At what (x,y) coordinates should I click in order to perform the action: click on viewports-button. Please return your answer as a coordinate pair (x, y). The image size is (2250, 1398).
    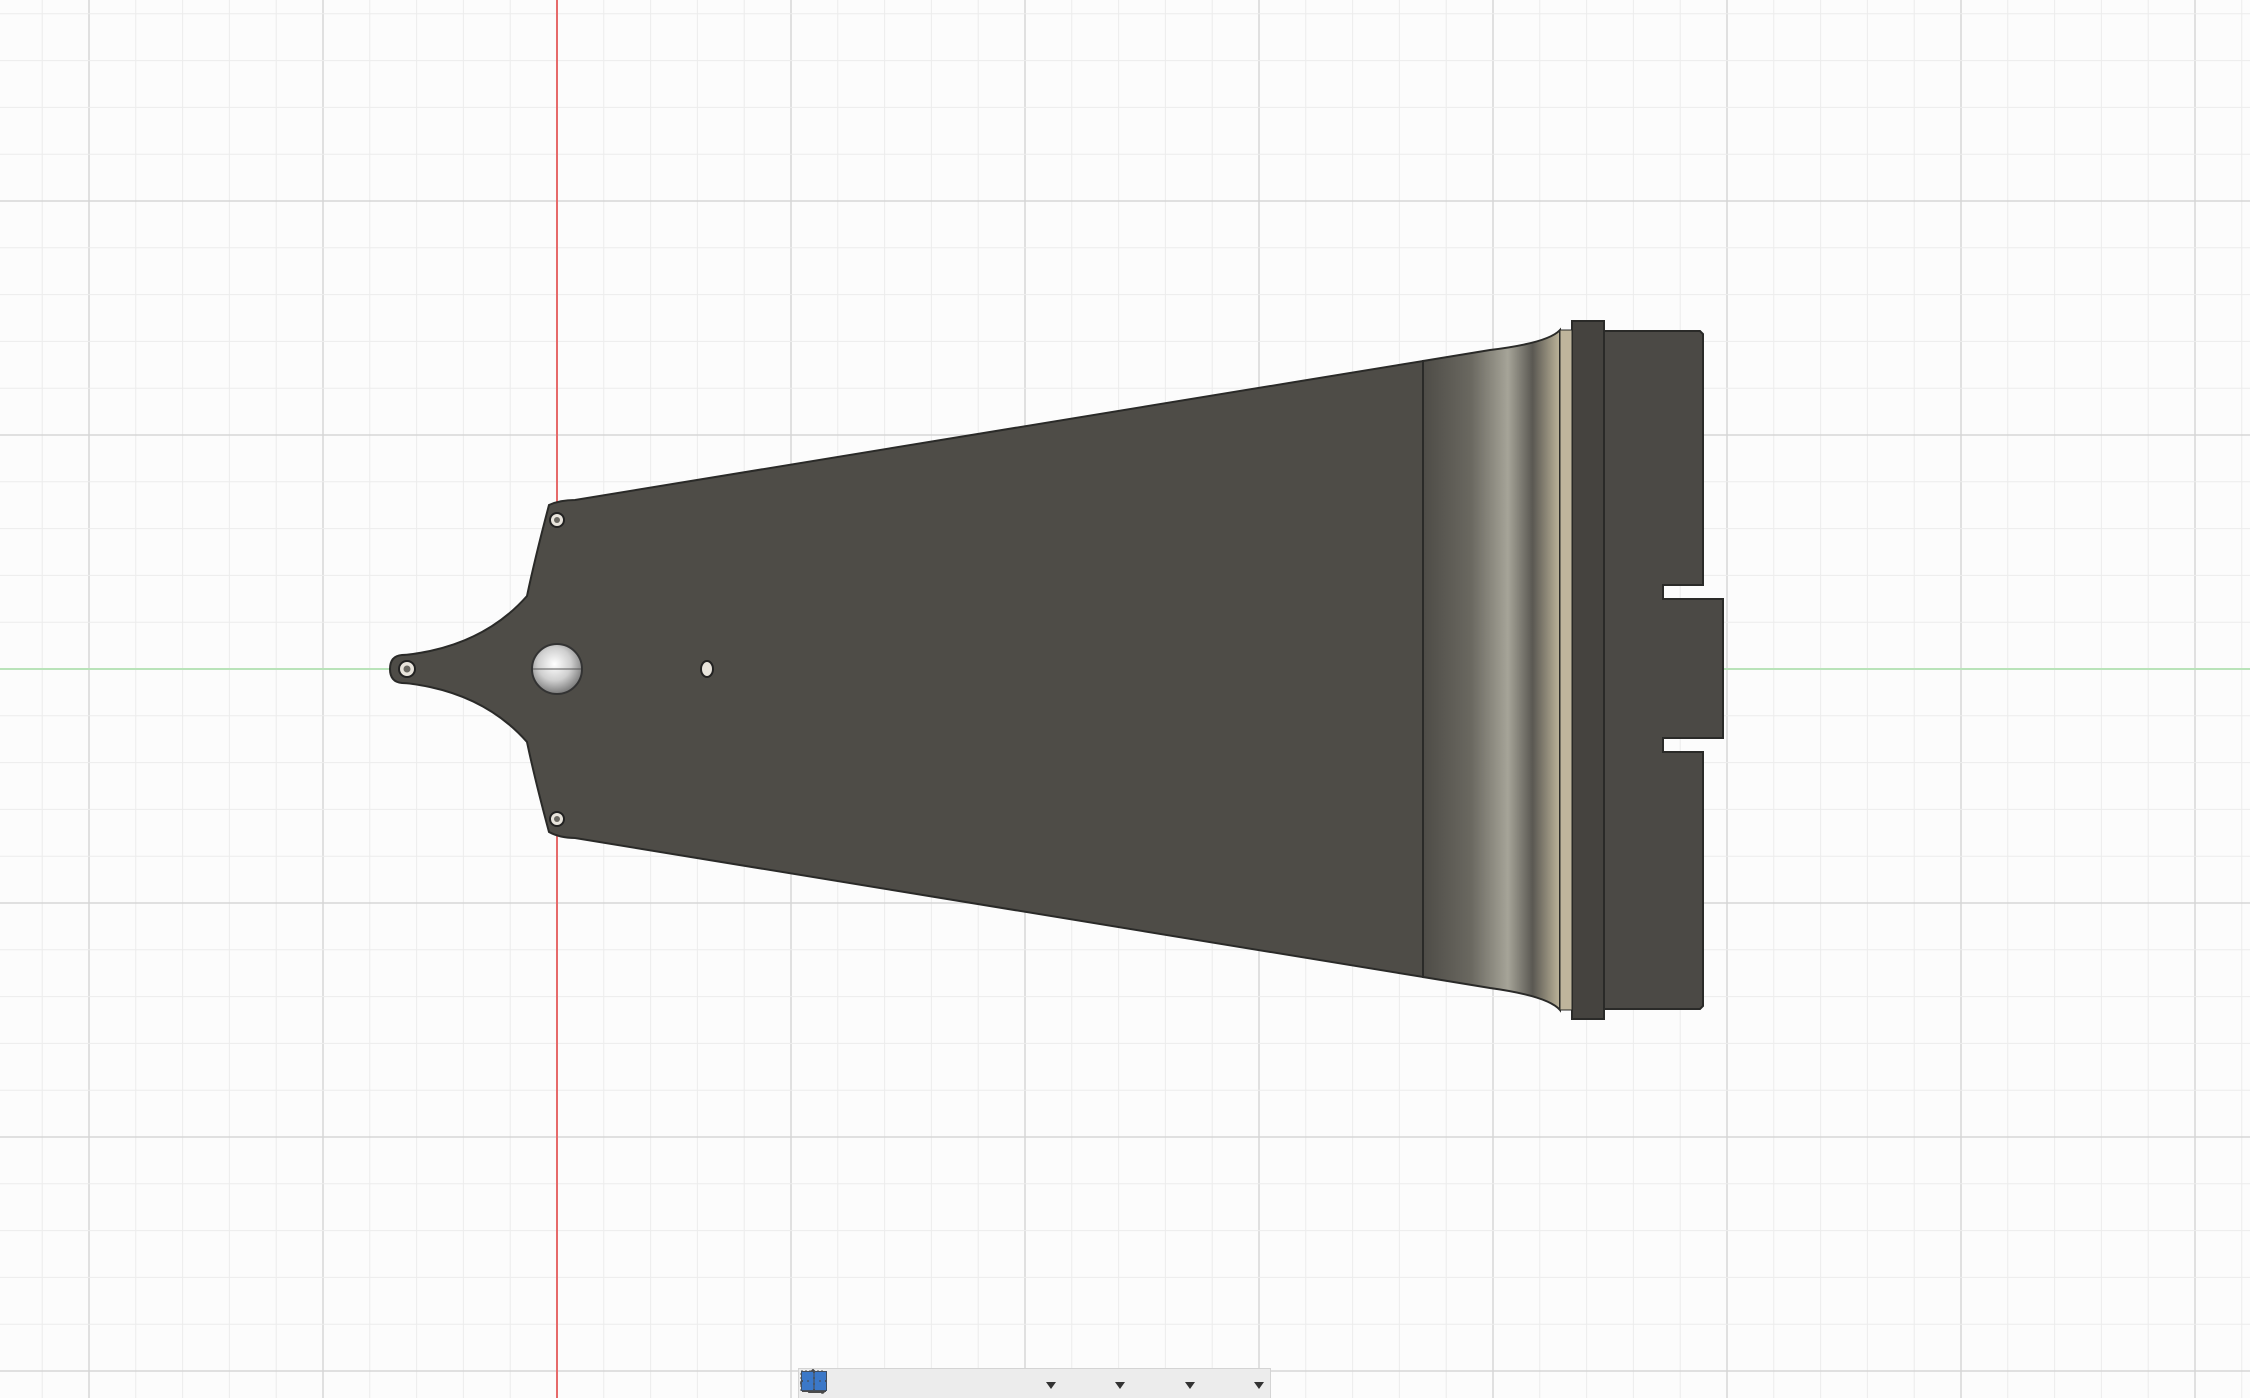
    Looking at the image, I should click on (1033, 1384).